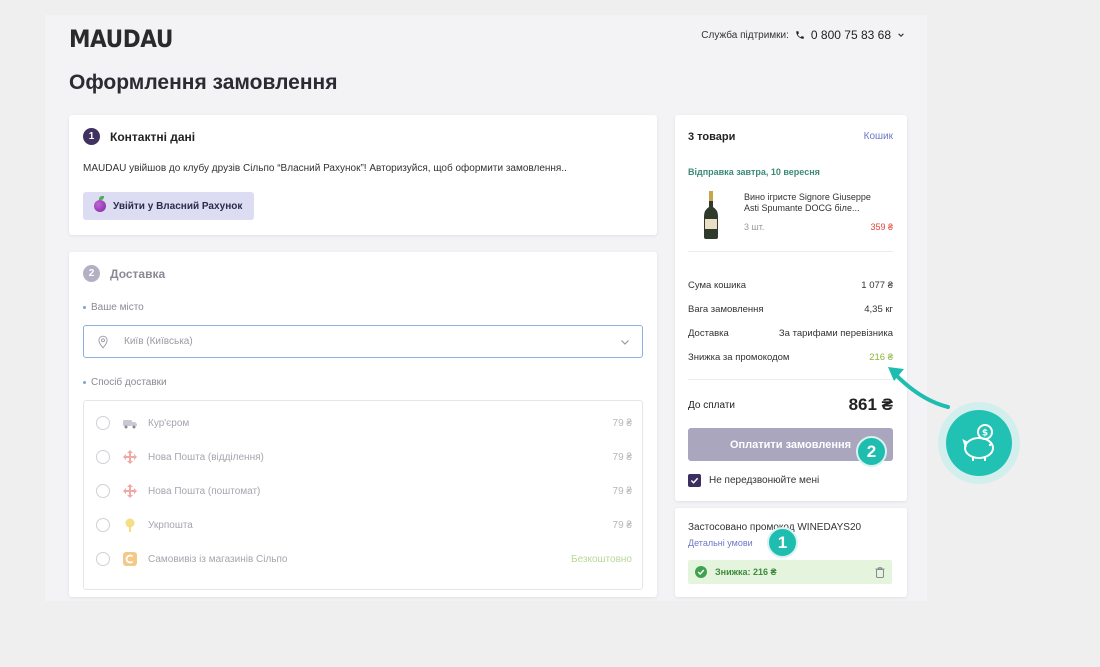 The width and height of the screenshot is (1100, 667). What do you see at coordinates (878, 137) in the screenshot?
I see `cart-link: Кошик` at bounding box center [878, 137].